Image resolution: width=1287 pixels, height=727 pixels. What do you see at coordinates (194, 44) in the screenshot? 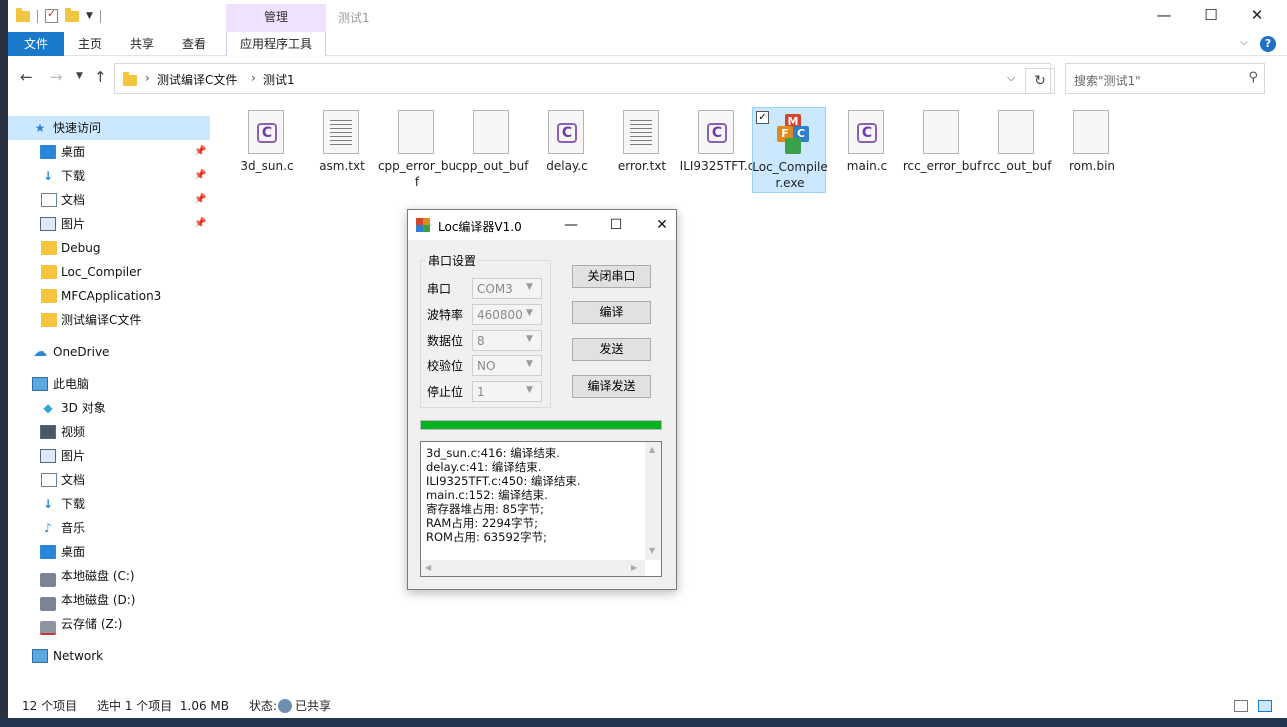
I see `tab-view: 查看` at bounding box center [194, 44].